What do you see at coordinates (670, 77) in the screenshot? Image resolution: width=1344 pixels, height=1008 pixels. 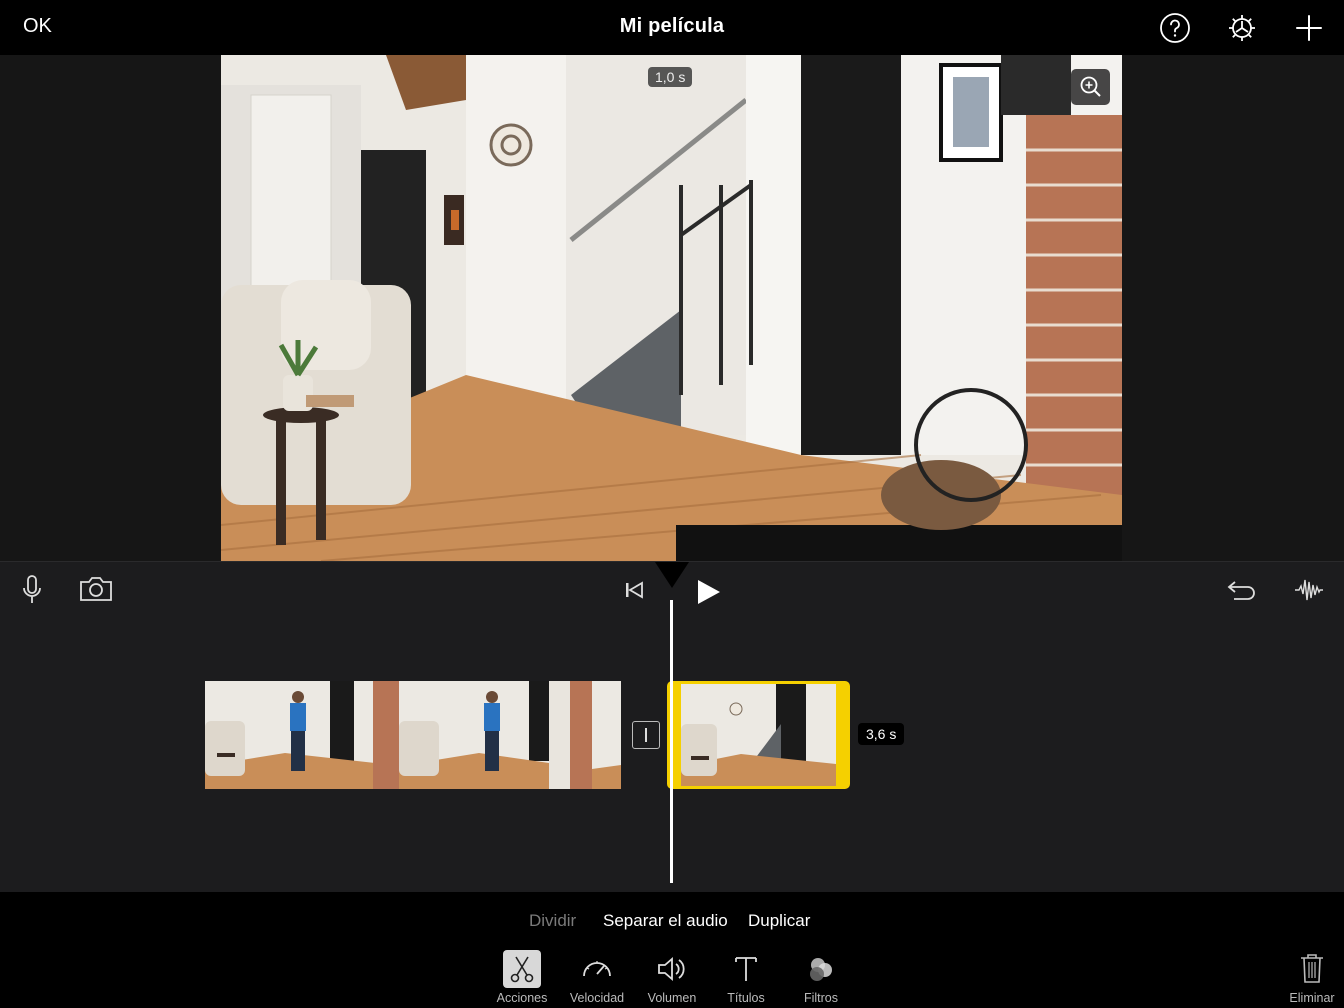 I see `time-chip: 1,0 s` at bounding box center [670, 77].